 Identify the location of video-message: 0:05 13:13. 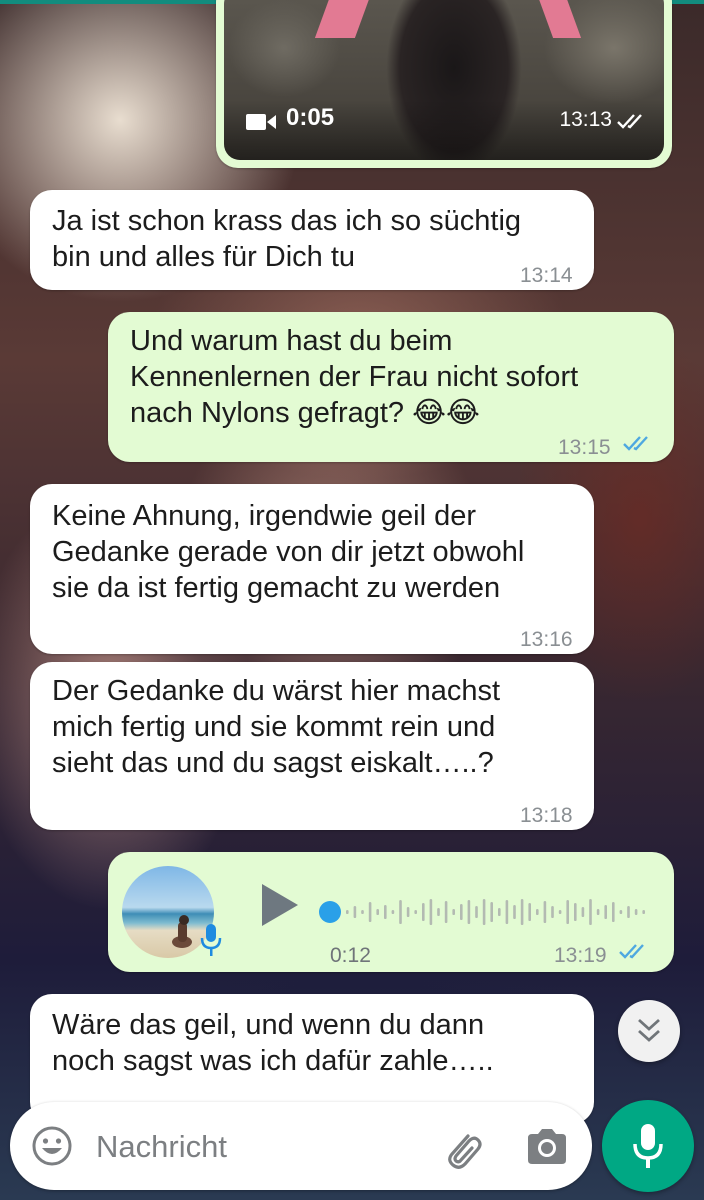
(444, 84).